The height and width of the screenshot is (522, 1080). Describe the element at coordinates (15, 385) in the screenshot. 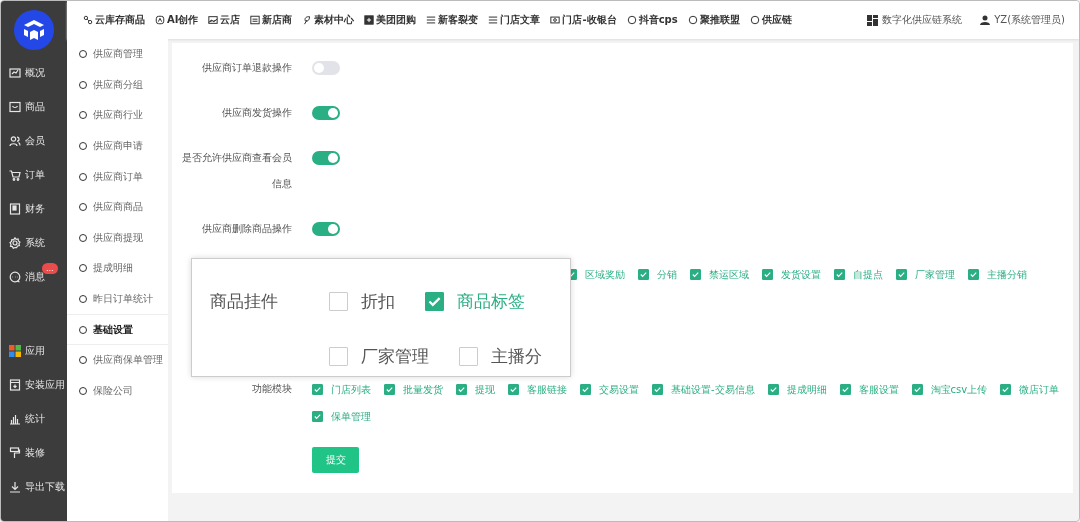

I see `install-icon` at that location.